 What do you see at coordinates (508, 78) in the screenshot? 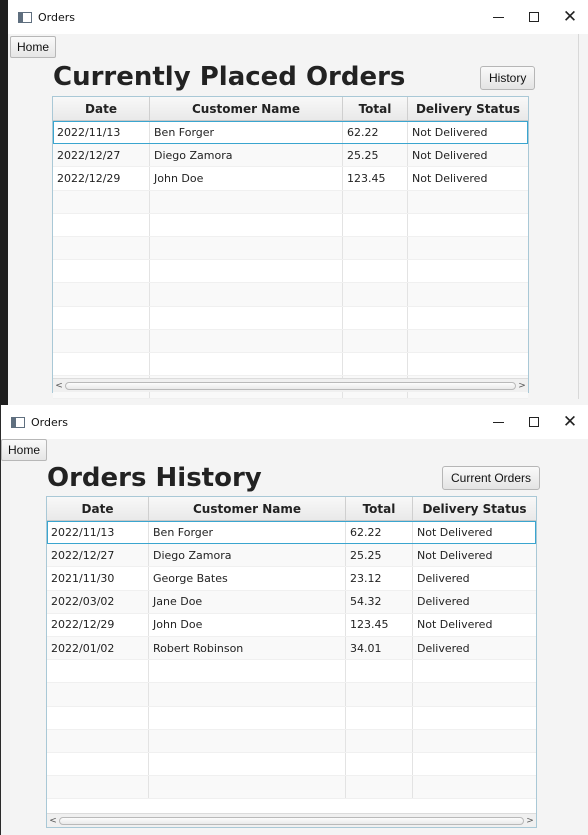
I see `history-button: History` at bounding box center [508, 78].